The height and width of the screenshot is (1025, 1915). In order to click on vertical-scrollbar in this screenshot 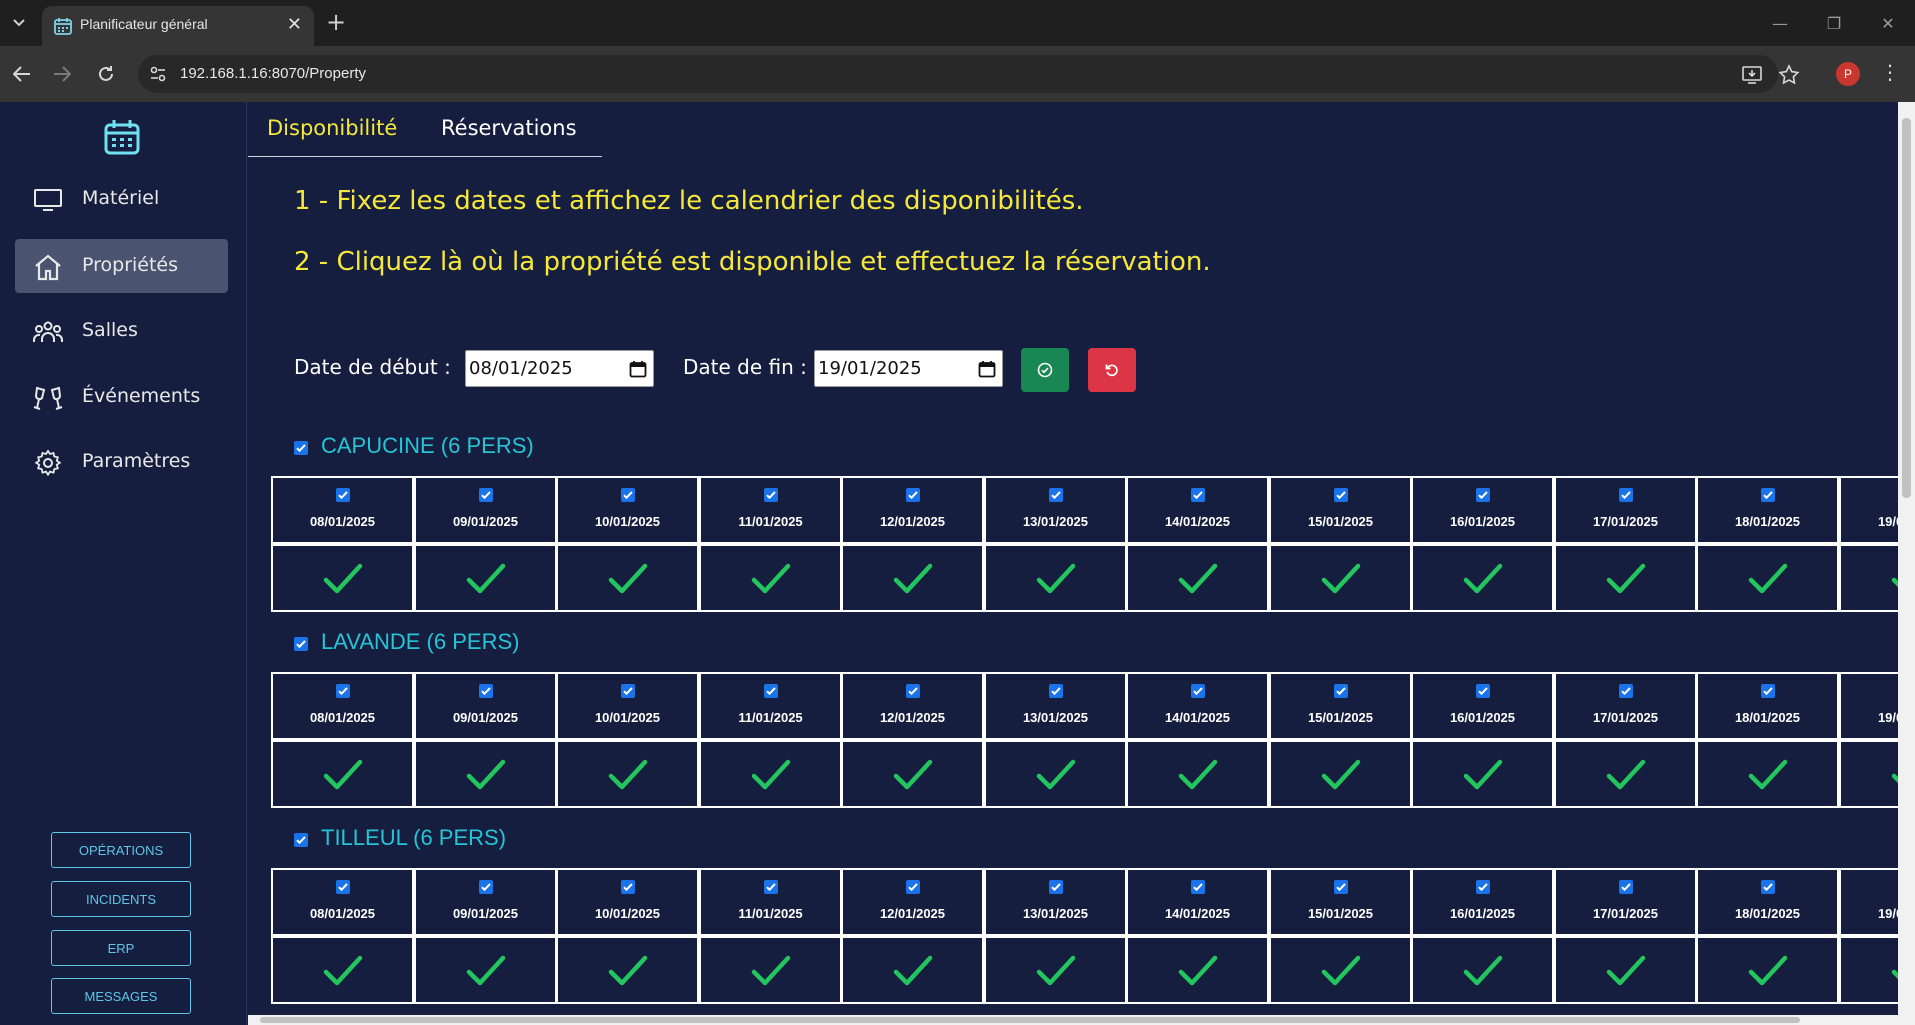, I will do `click(1906, 563)`.